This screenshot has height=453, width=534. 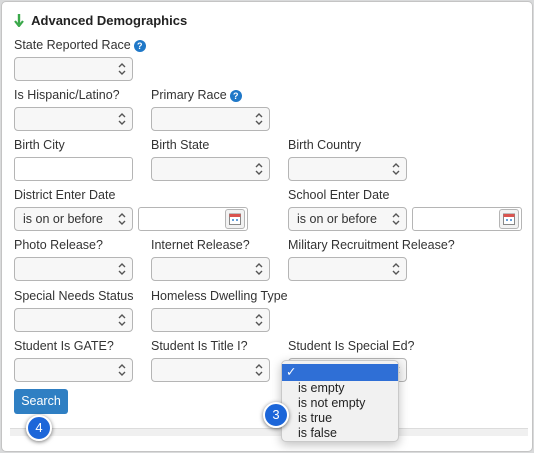 I want to click on green-down-arrow-icon, so click(x=19, y=20).